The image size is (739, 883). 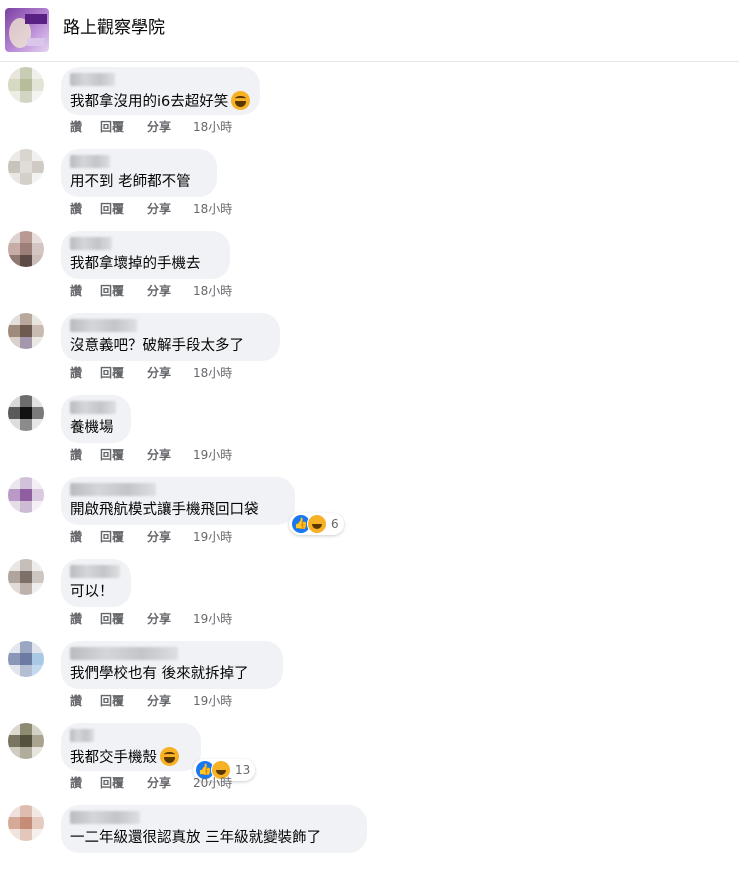 I want to click on comment-text: 沒意義吧？破解手段太多了, so click(x=157, y=346).